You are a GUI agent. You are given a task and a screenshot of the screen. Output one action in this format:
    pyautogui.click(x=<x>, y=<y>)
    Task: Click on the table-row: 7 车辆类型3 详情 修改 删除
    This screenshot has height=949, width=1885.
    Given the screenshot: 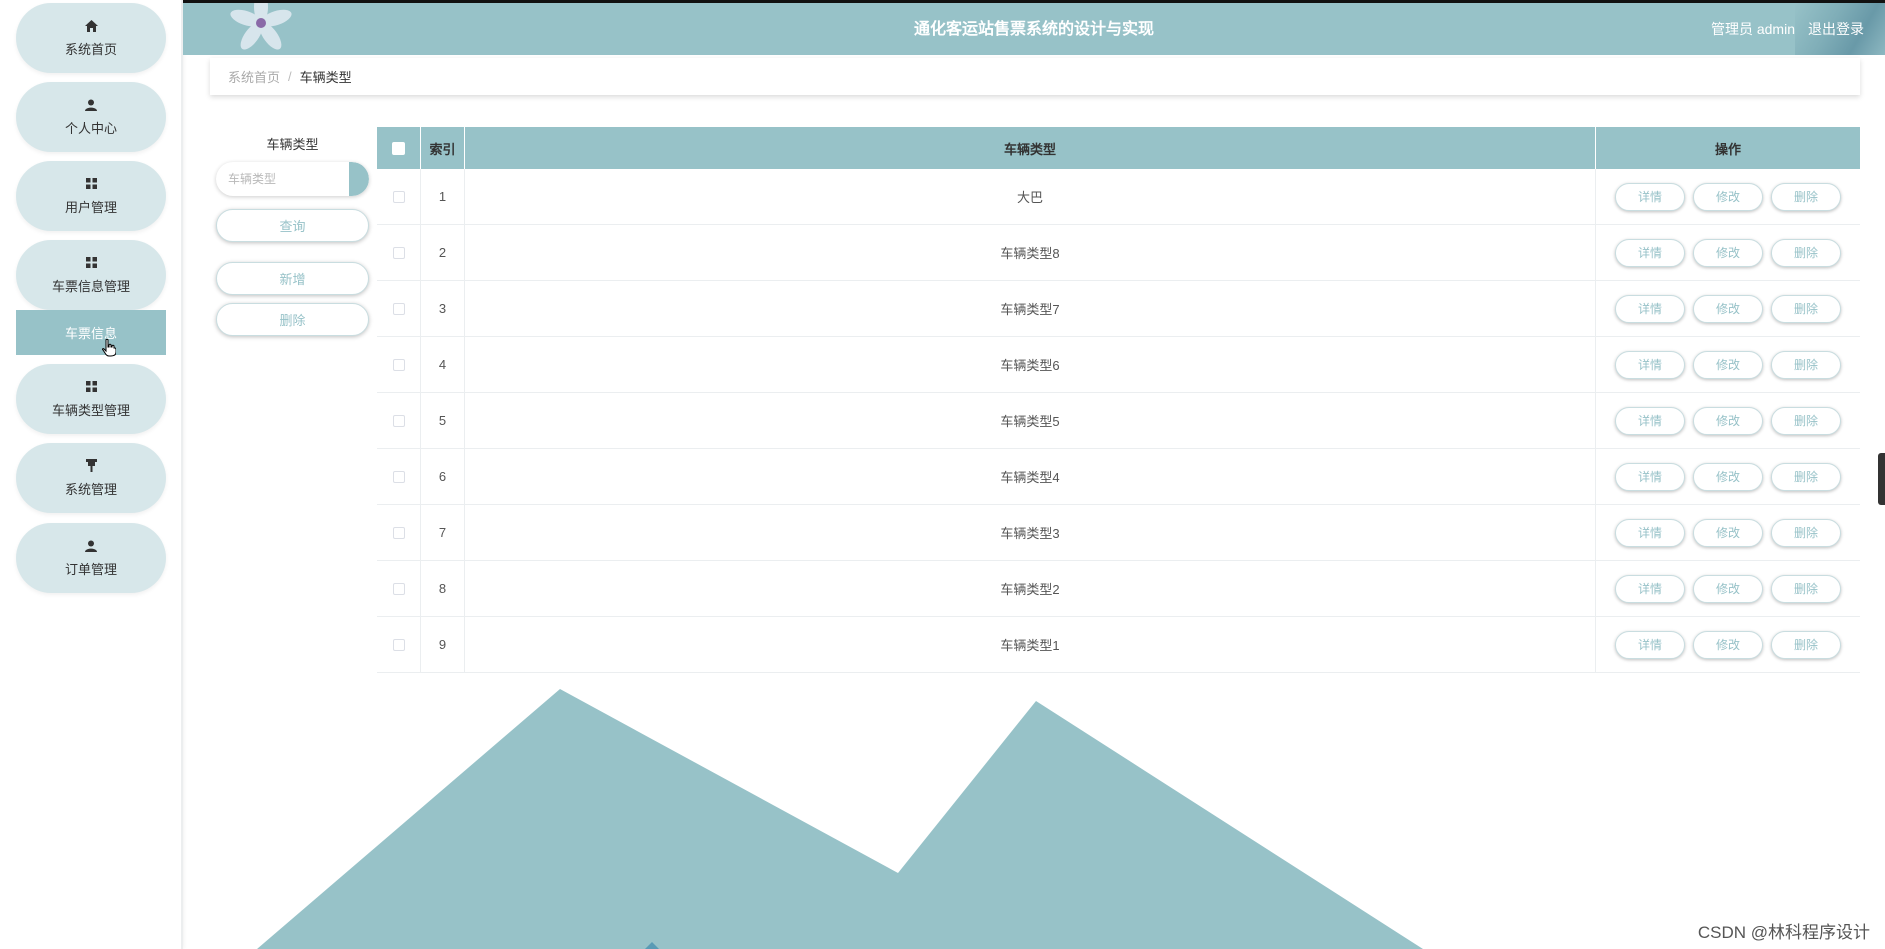 What is the action you would take?
    pyautogui.click(x=1118, y=533)
    